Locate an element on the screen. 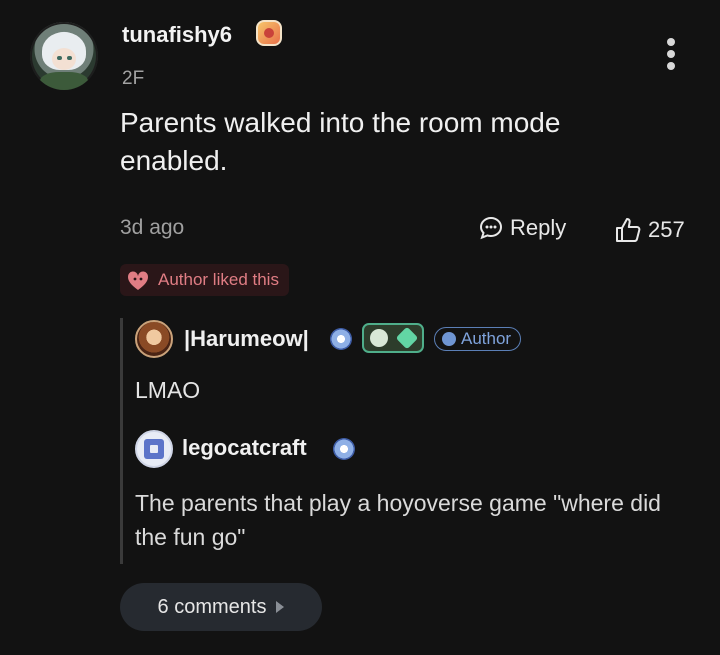 The width and height of the screenshot is (720, 655). comments-count-label: 6 comments is located at coordinates (212, 606).